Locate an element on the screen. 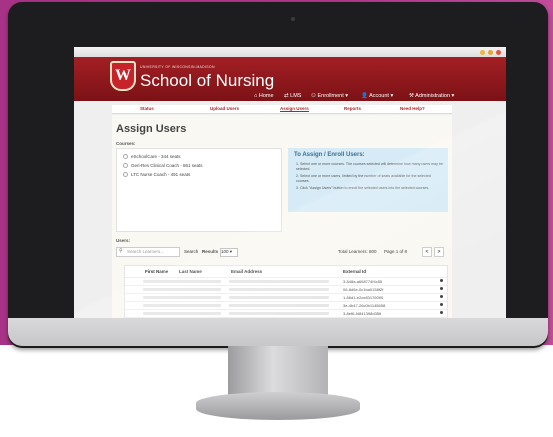  minimize-icon is located at coordinates (482, 52).